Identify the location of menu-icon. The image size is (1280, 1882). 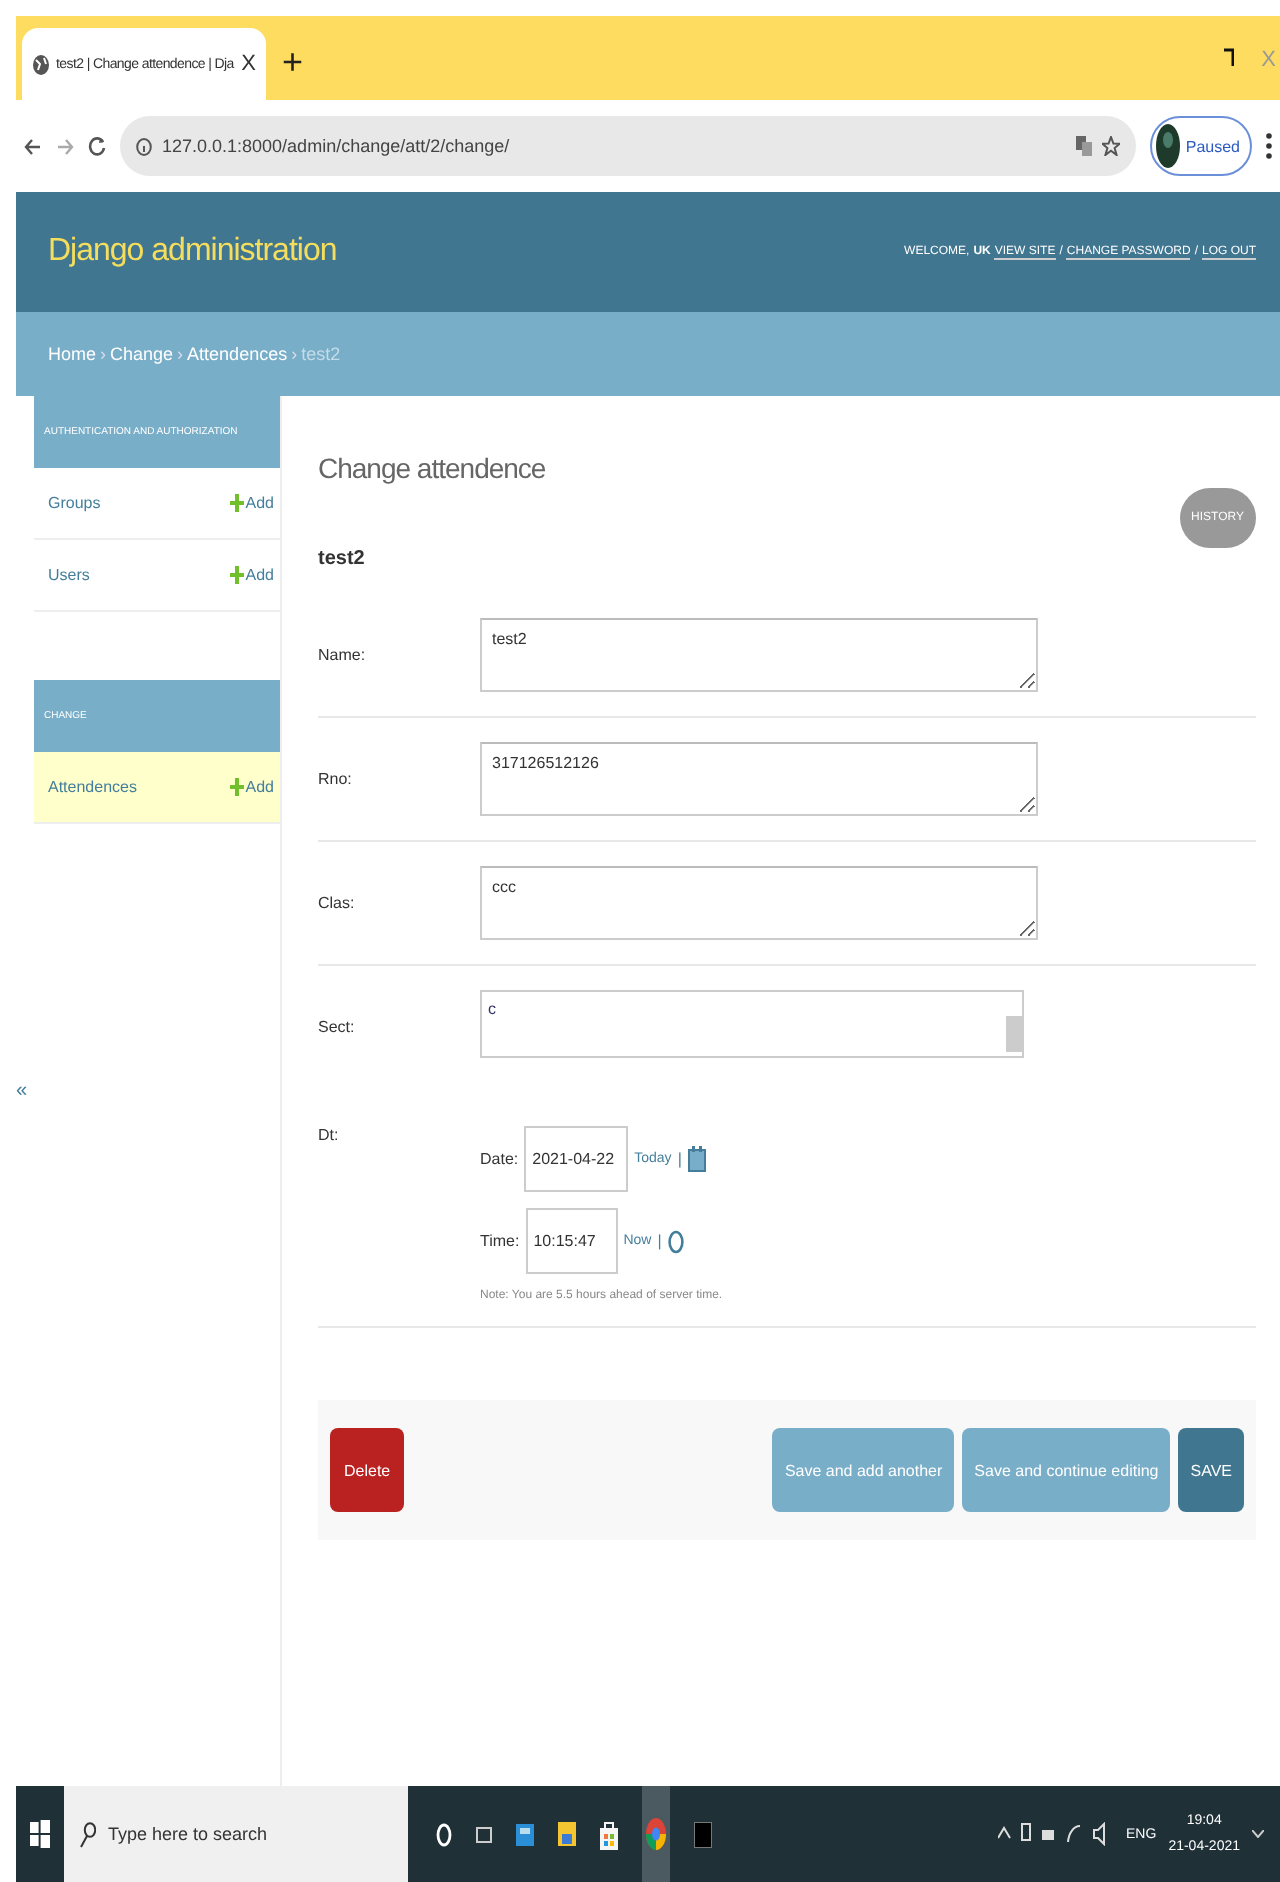
(1269, 146).